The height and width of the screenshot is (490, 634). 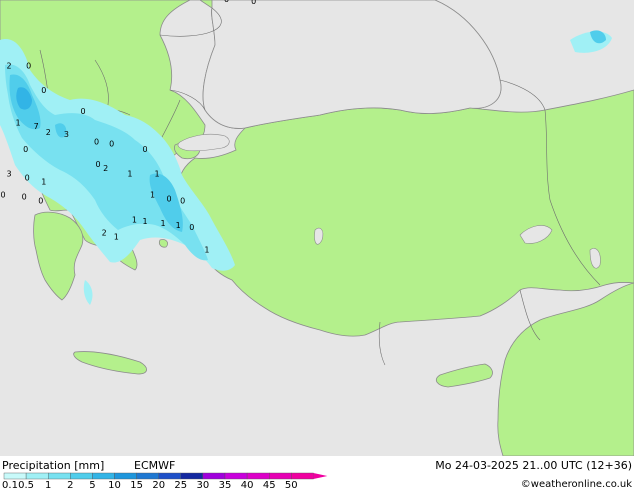 I want to click on credit-text: ©weatheronline.co.uk, so click(x=576, y=484).